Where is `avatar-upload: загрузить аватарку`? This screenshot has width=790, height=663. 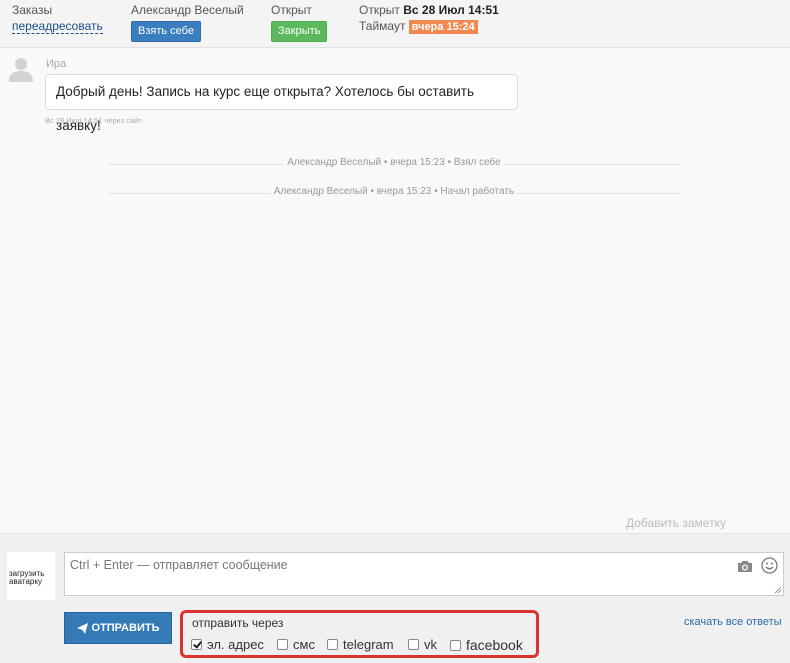
avatar-upload: загрузить аватарку is located at coordinates (31, 576).